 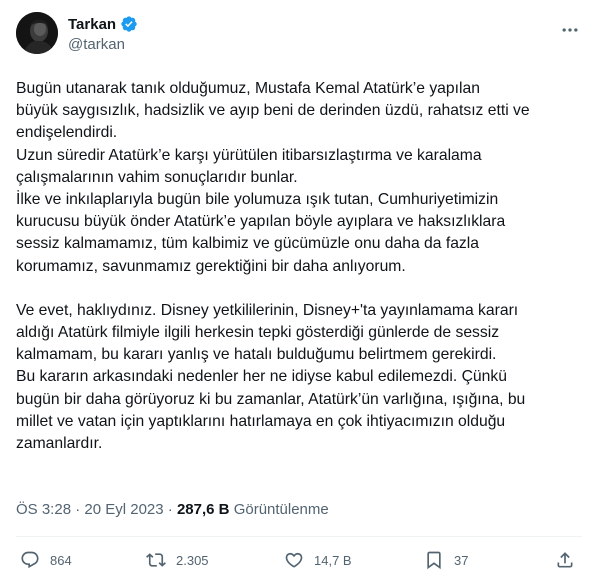 I want to click on reply-button: 864, so click(x=46, y=560).